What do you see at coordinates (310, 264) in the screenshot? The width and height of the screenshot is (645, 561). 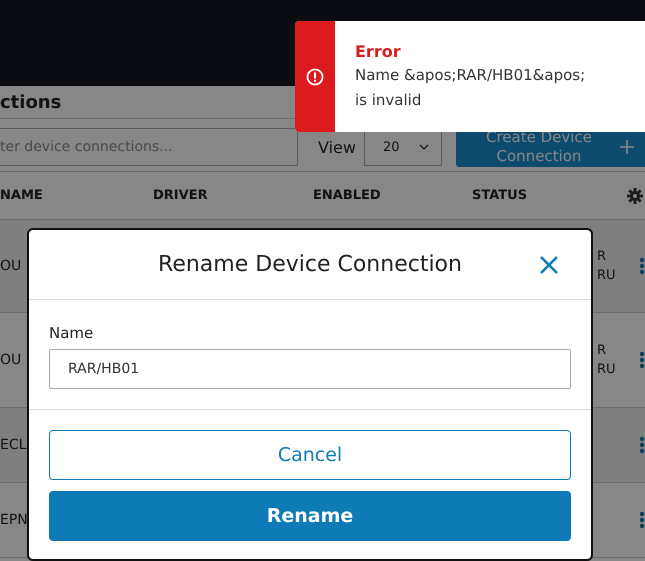 I see `dialog-title: Rename Device Connection` at bounding box center [310, 264].